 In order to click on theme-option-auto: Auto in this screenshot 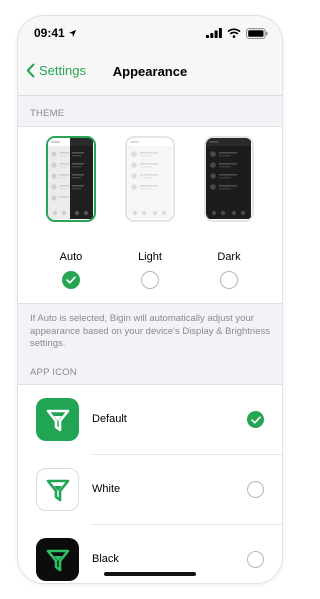, I will do `click(71, 216)`.